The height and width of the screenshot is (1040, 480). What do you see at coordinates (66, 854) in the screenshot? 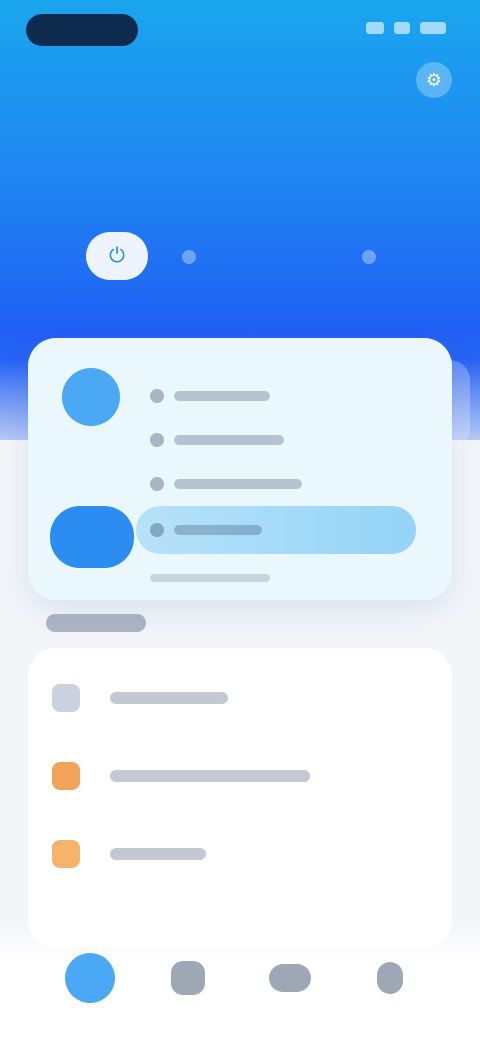
I see `flag-icon` at bounding box center [66, 854].